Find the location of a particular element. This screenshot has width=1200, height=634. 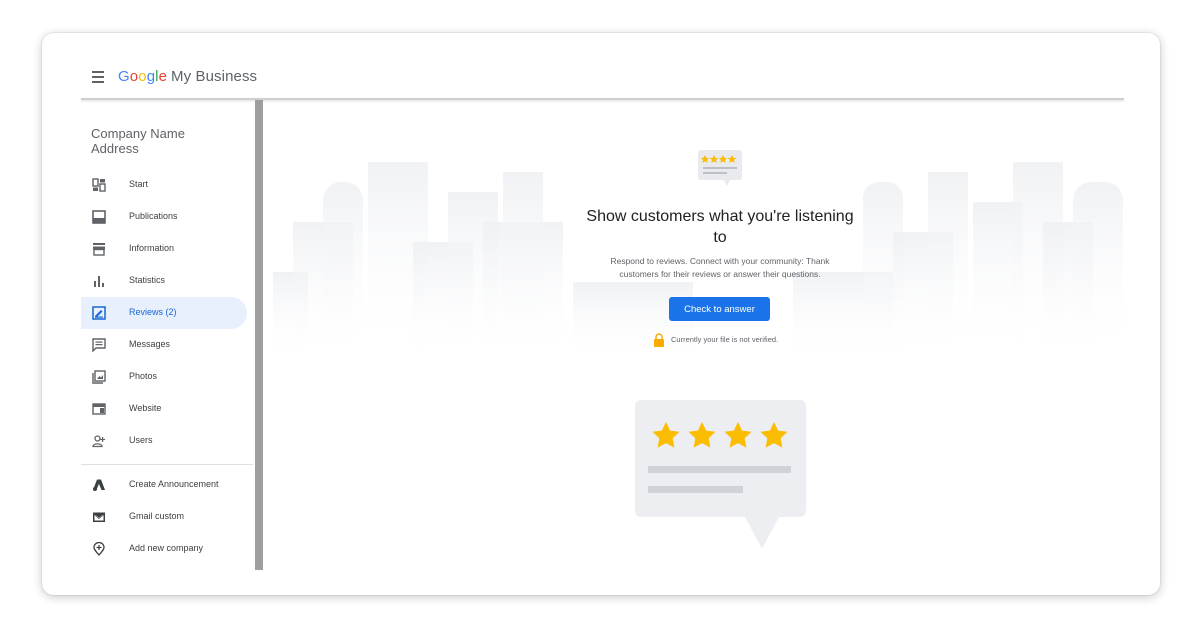

sidebar-item-publications: Publications is located at coordinates (164, 217).